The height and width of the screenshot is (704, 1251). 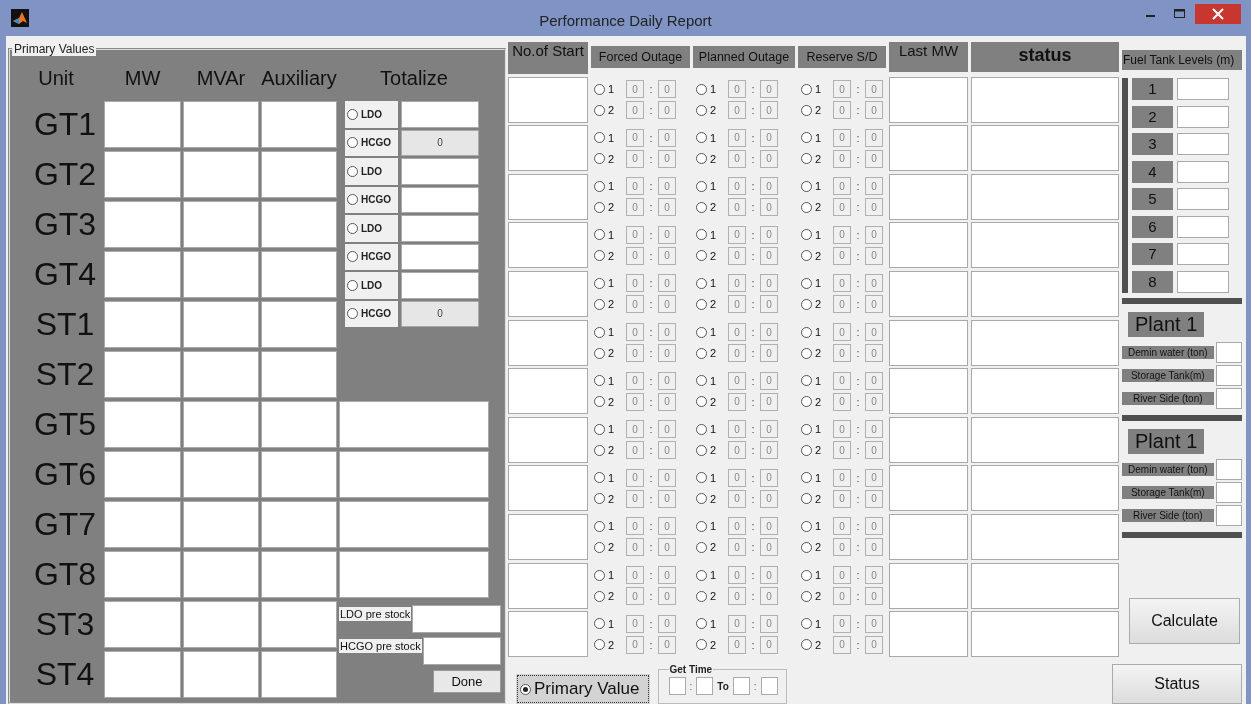 What do you see at coordinates (548, 634) in the screenshot?
I see `start-count-field` at bounding box center [548, 634].